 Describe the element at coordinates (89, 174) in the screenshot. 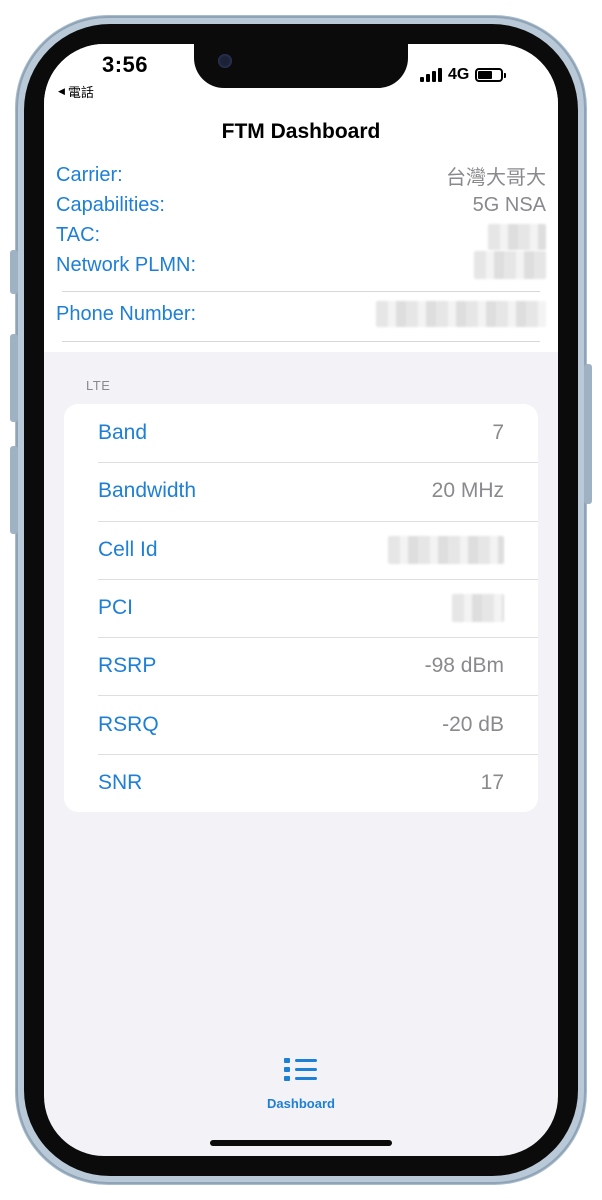

I see `carrier-label: Carrier:` at that location.